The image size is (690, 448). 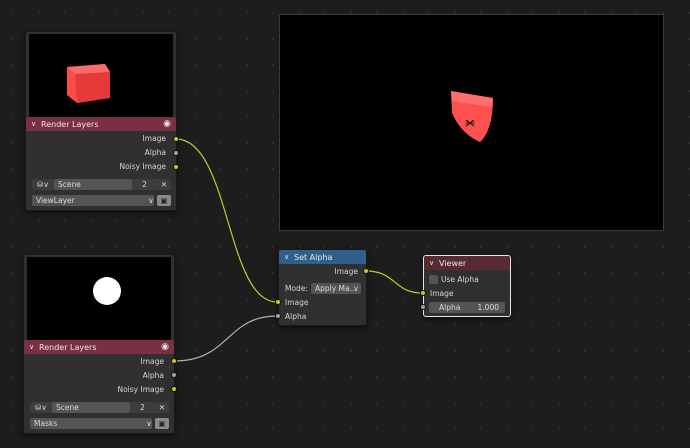 I want to click on link-setalpha-to-viewer-image, so click(x=394, y=282).